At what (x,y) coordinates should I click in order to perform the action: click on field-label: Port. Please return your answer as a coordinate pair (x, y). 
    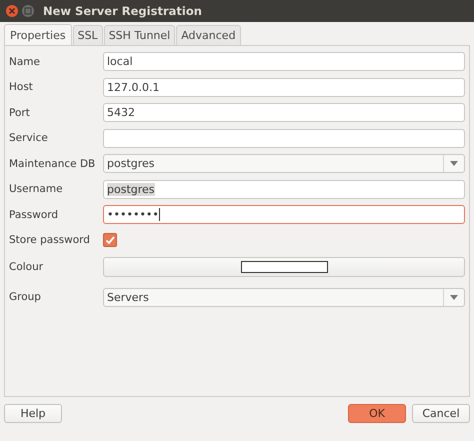
    Looking at the image, I should click on (20, 112).